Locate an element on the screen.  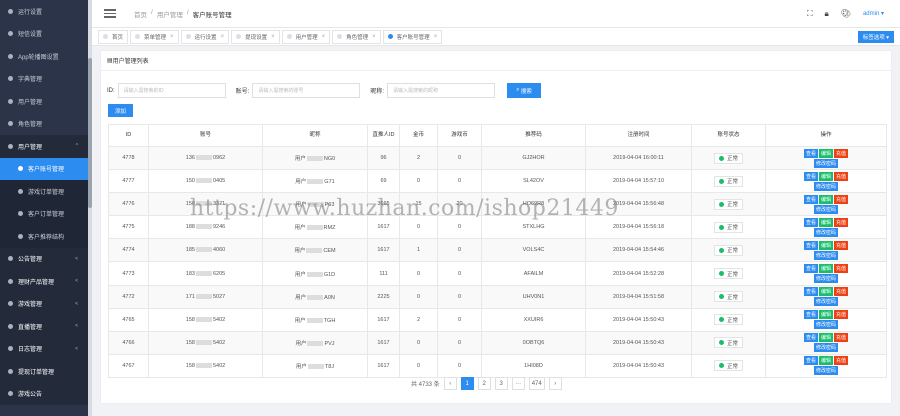
theme-icon: 🎨︎ is located at coordinates (846, 13).